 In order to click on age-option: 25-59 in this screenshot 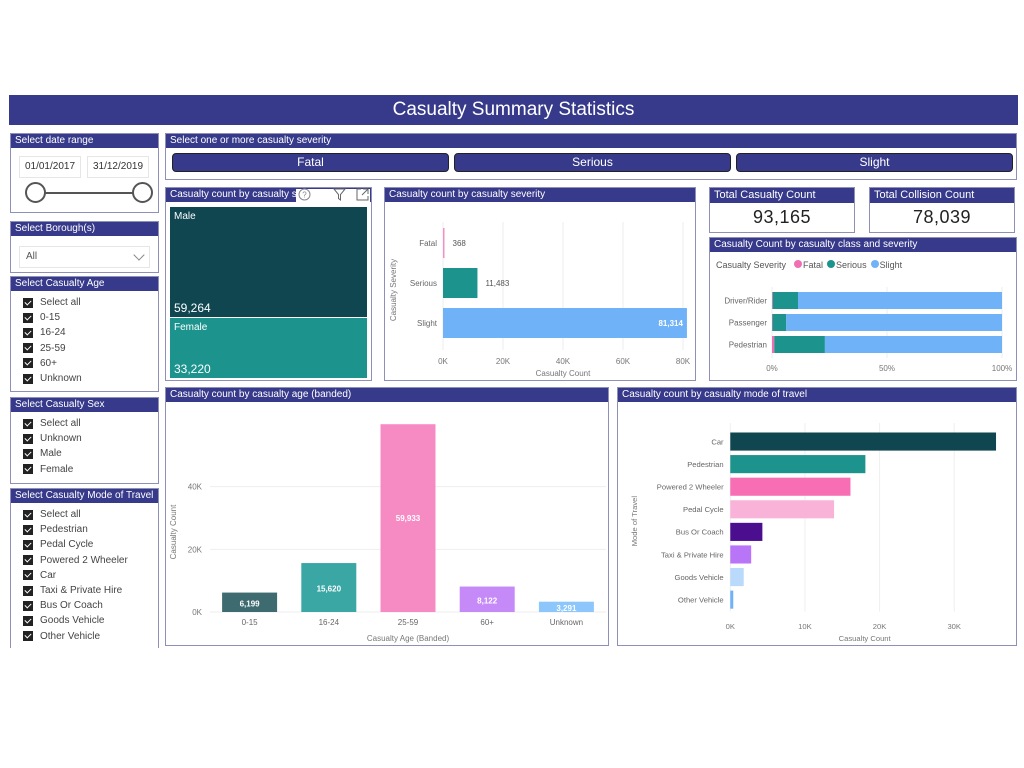, I will do `click(90, 348)`.